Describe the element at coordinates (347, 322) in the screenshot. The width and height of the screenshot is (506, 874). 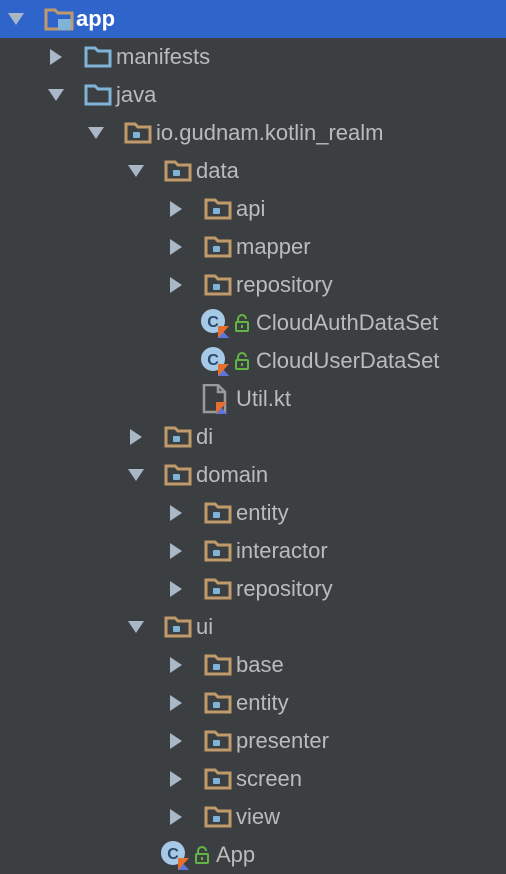
I see `tree-item-label: CloudAuthDataSet` at that location.